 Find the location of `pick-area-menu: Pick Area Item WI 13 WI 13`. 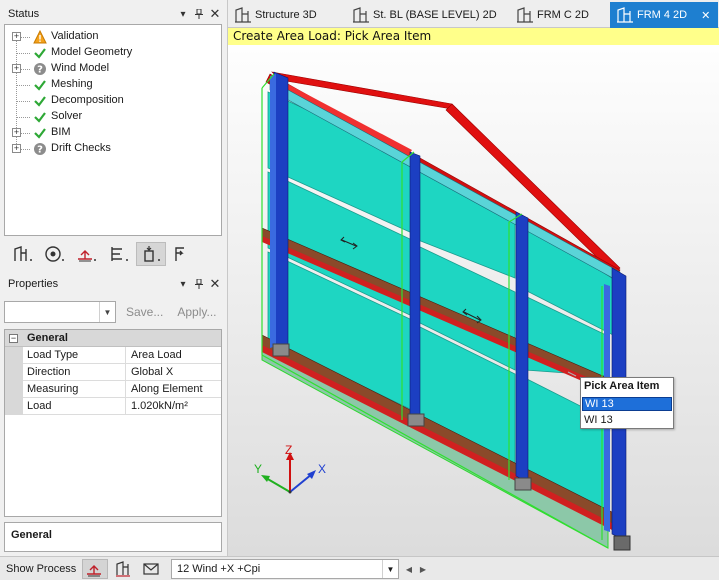

pick-area-menu: Pick Area Item WI 13 WI 13 is located at coordinates (627, 403).